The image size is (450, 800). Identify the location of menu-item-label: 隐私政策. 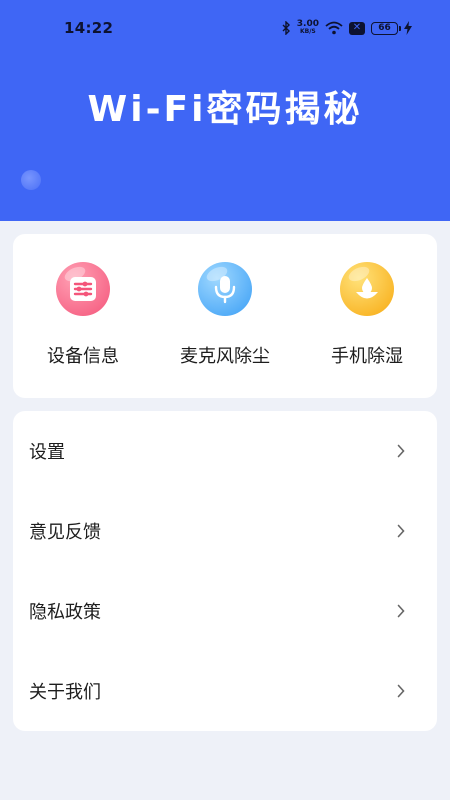
(65, 612).